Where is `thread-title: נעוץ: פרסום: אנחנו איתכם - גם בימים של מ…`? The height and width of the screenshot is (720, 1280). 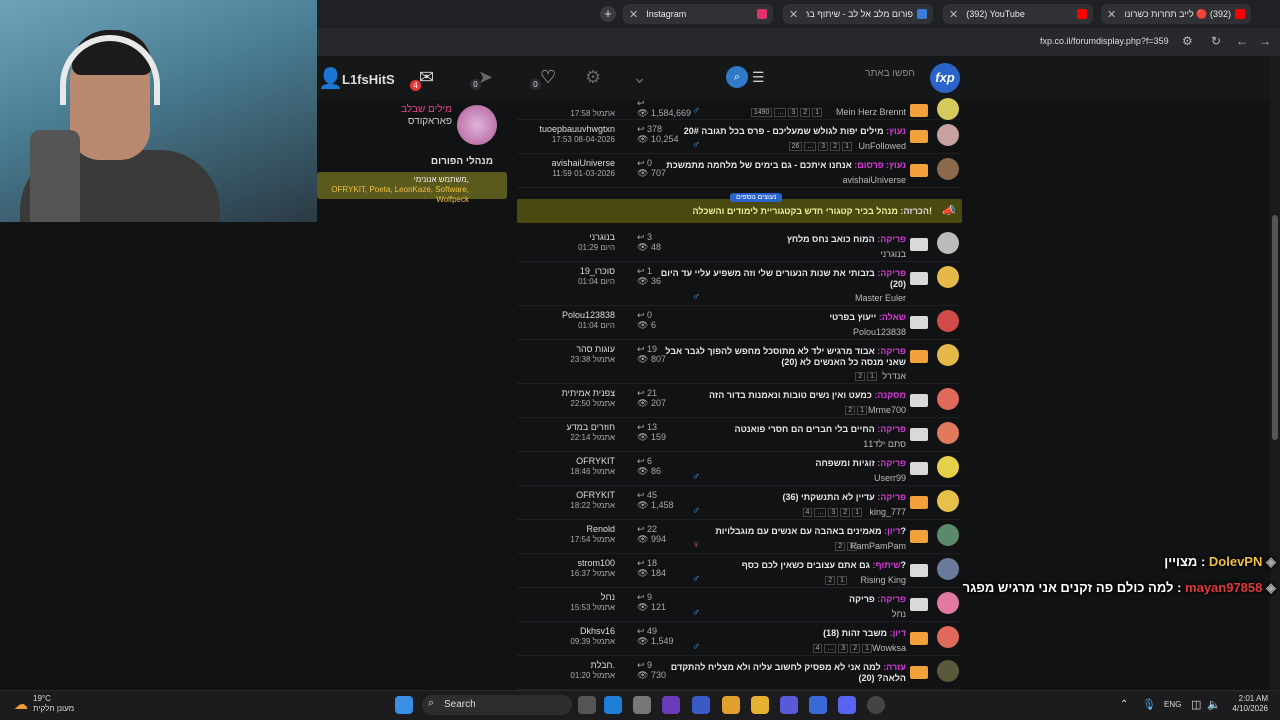
thread-title: נעוץ: פרסום: אנחנו איתכם - גם בימים של מ… is located at coordinates (776, 165).